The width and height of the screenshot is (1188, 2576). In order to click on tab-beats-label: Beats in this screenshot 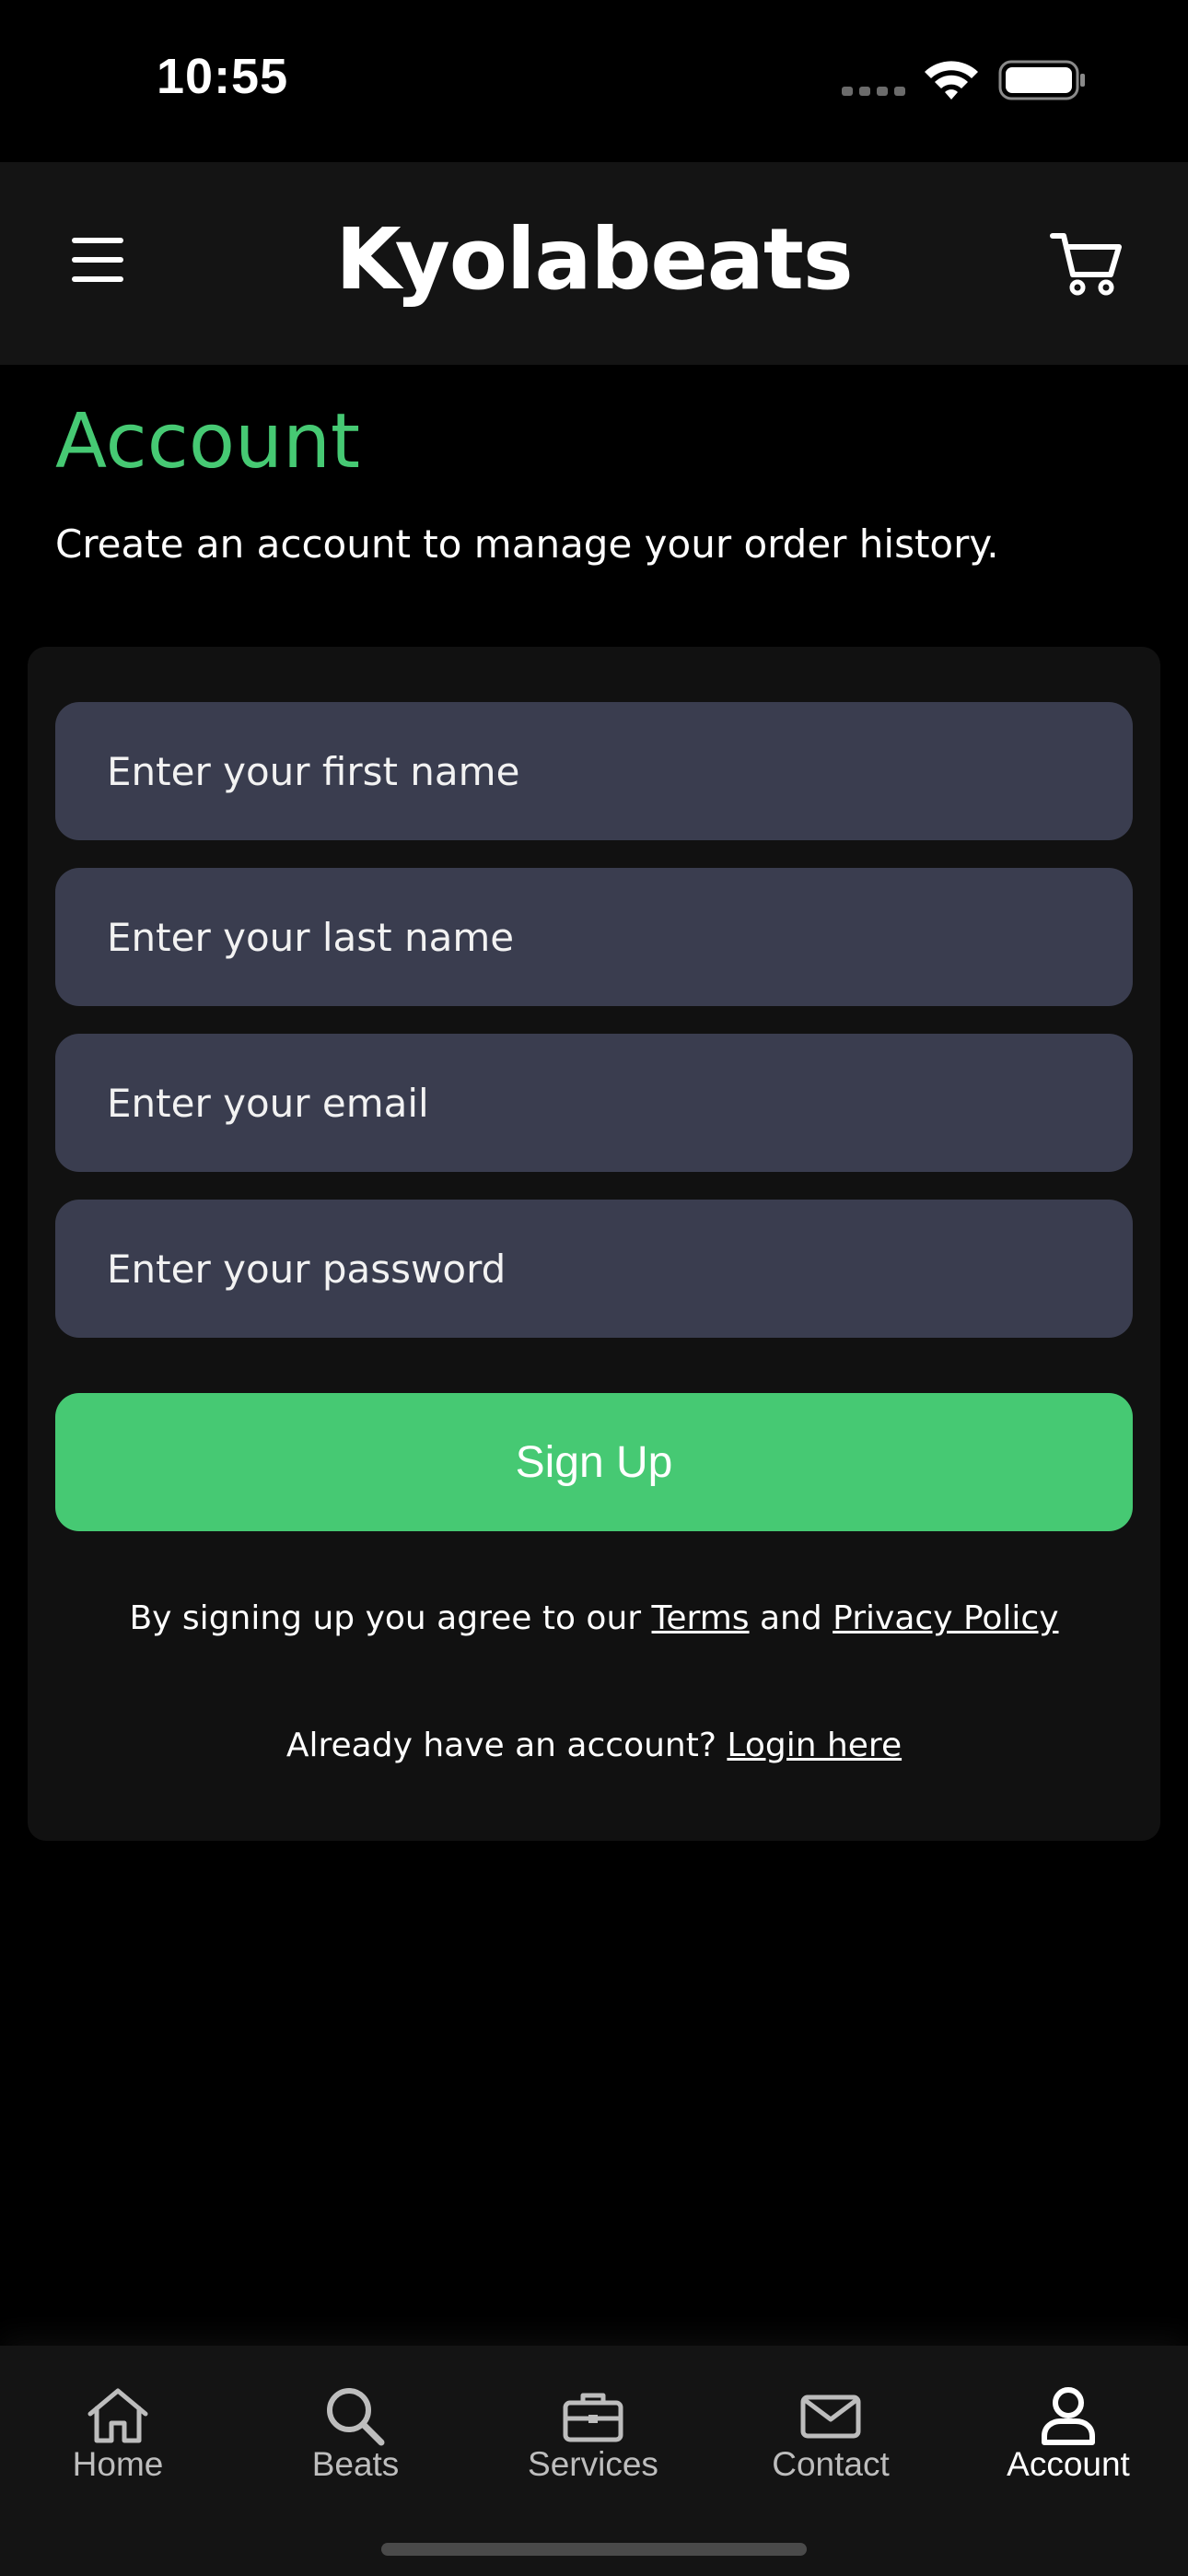, I will do `click(355, 2464)`.